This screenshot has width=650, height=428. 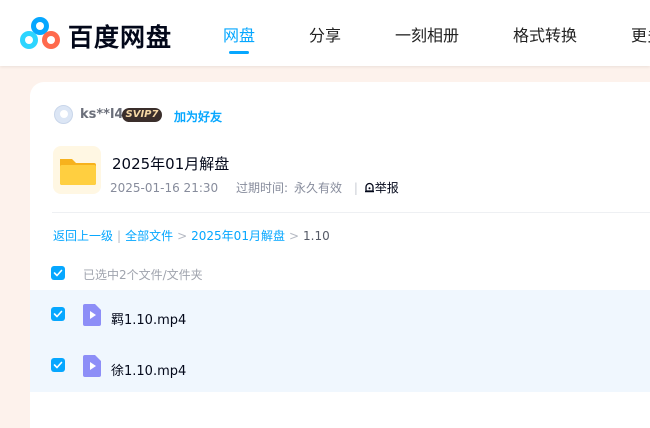 I want to click on nav-tab-album: 一刻相册, so click(x=427, y=34).